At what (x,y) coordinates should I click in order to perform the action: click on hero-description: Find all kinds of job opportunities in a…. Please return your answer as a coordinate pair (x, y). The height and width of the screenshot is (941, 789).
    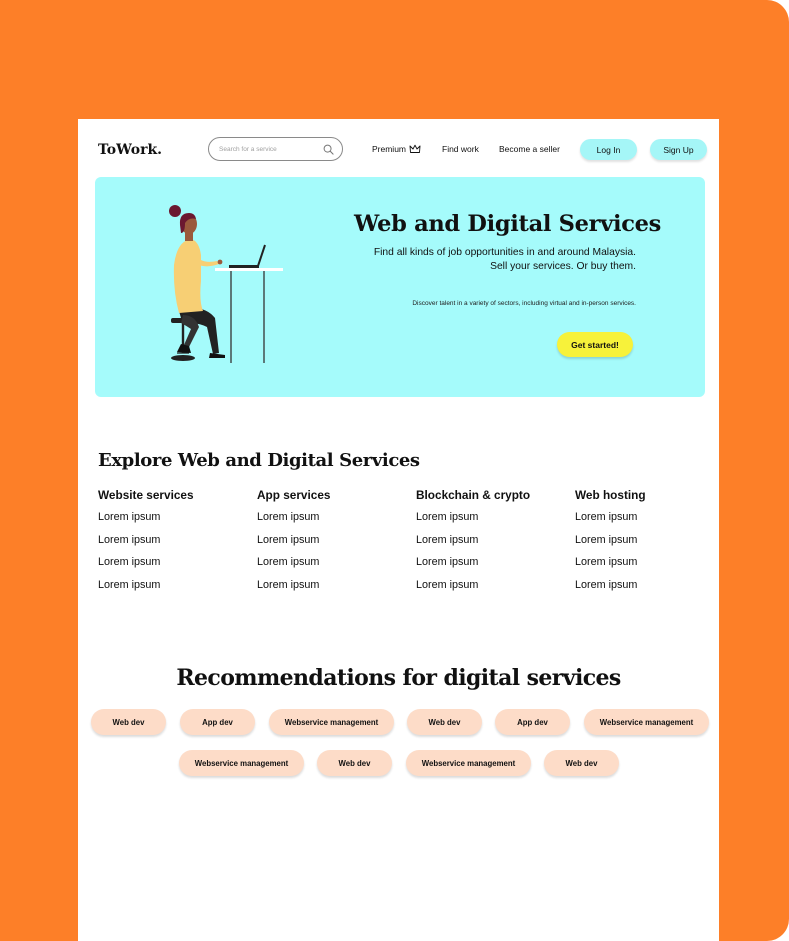
    Looking at the image, I should click on (504, 259).